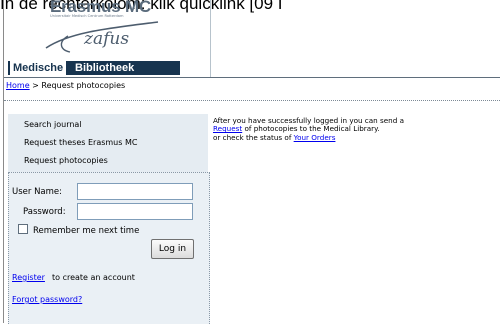 The height and width of the screenshot is (324, 500). Describe the element at coordinates (356, 137) in the screenshot. I see `info-line-3: or check the status of Your Orders` at that location.